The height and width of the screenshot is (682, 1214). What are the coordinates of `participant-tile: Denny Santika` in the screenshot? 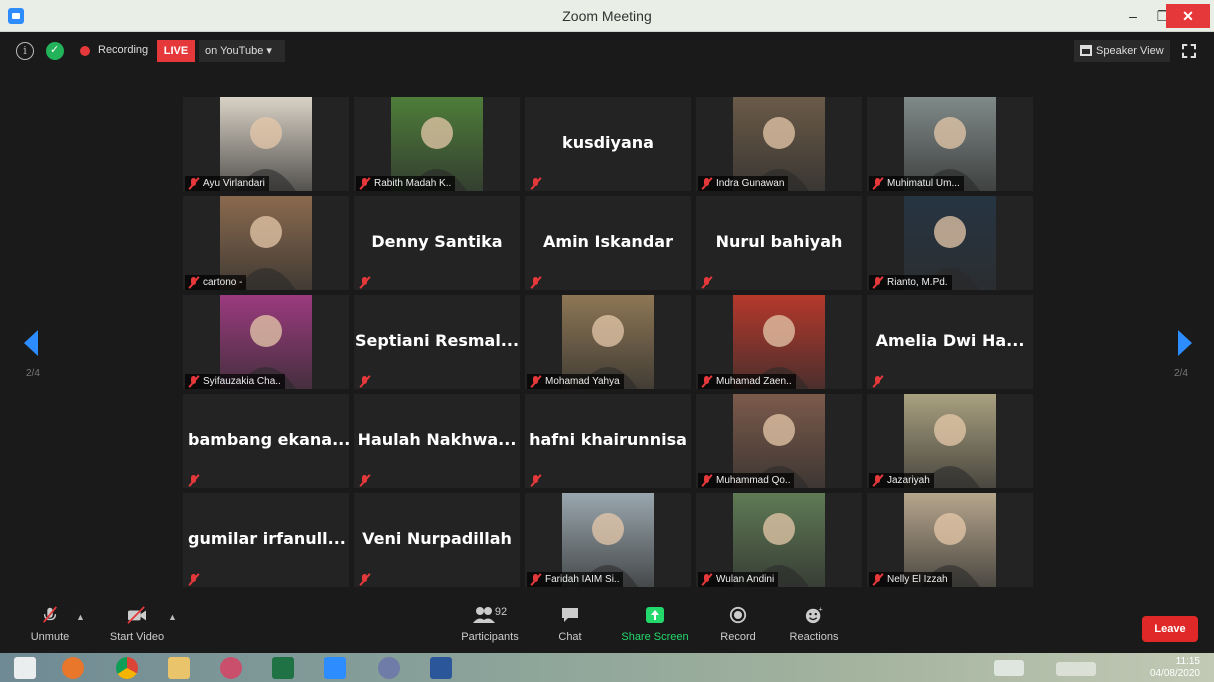 It's located at (437, 243).